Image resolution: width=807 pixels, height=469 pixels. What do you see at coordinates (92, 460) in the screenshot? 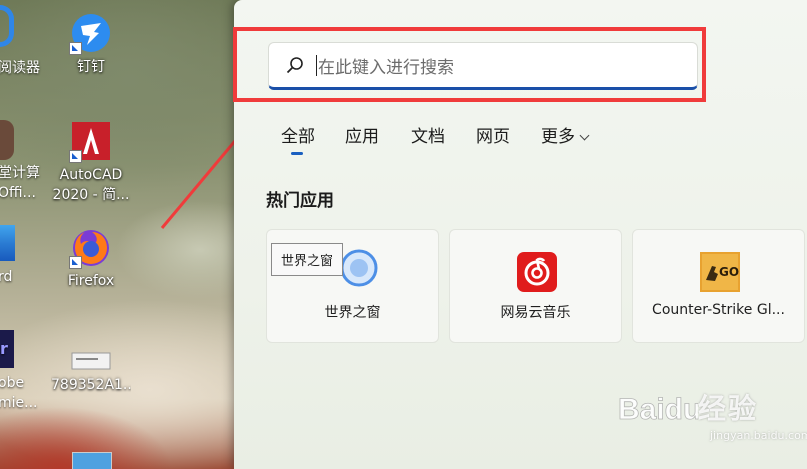
I see `desktop-icon-partial` at bounding box center [92, 460].